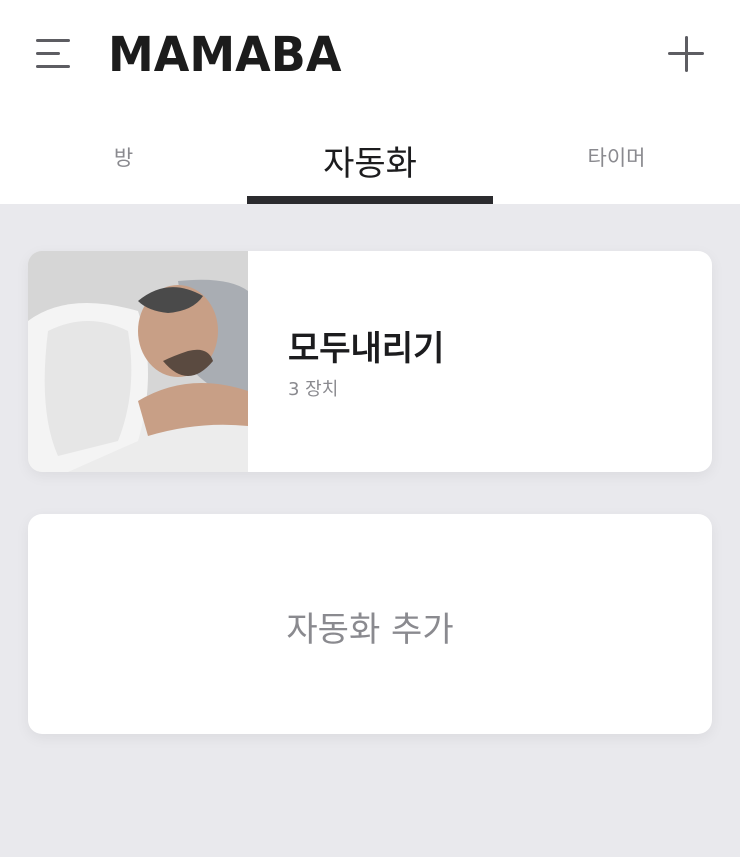 The height and width of the screenshot is (857, 740). What do you see at coordinates (616, 158) in the screenshot?
I see `tab-label: 타이머` at bounding box center [616, 158].